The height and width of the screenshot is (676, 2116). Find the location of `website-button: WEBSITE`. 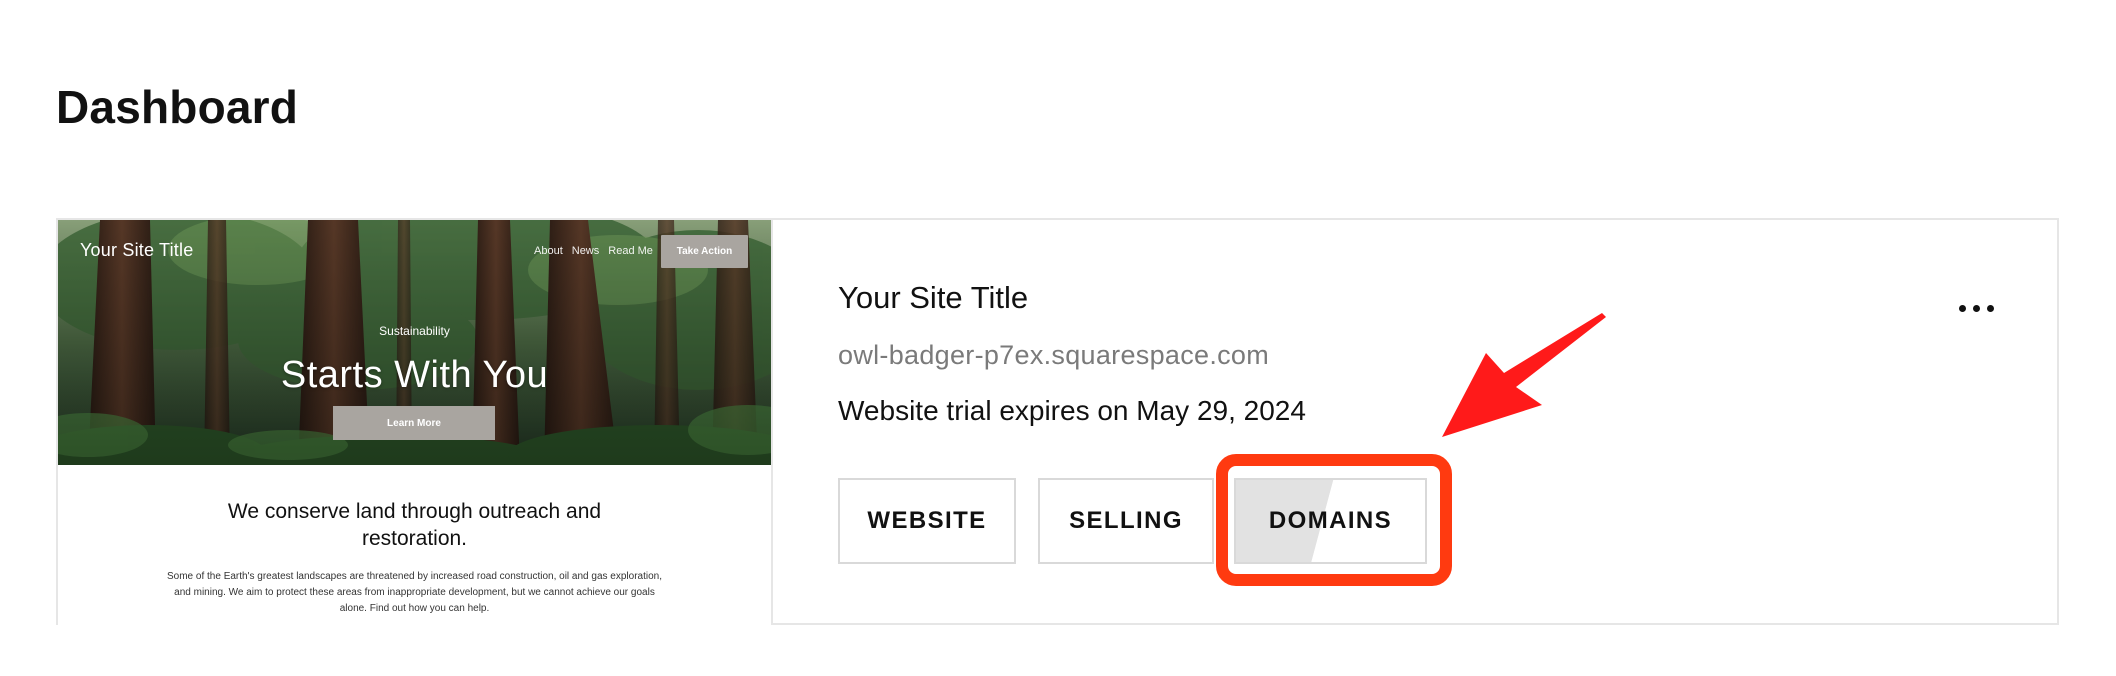

website-button: WEBSITE is located at coordinates (927, 521).